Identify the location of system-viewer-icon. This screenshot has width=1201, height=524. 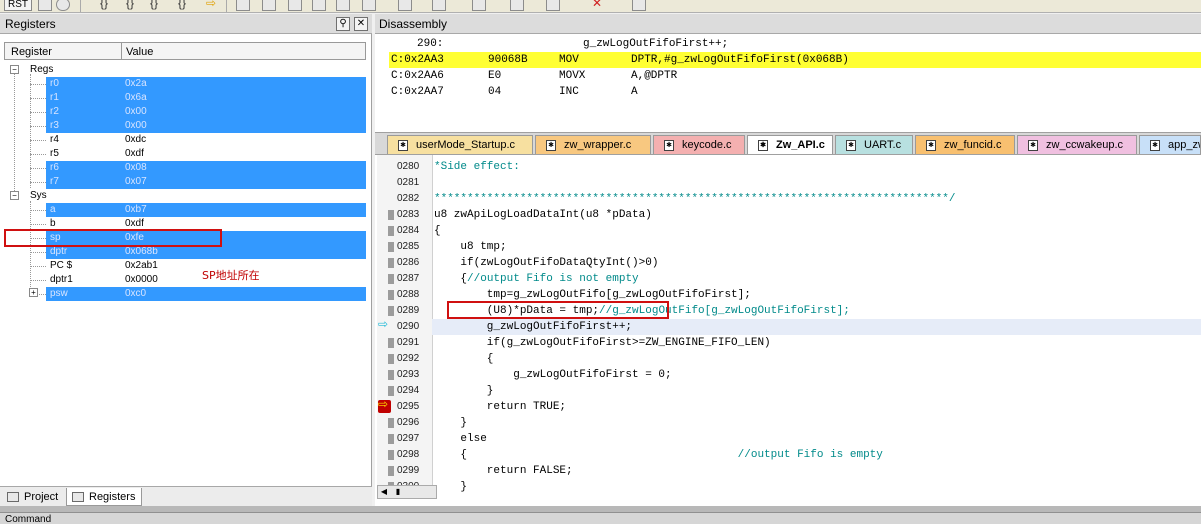
(553, 5).